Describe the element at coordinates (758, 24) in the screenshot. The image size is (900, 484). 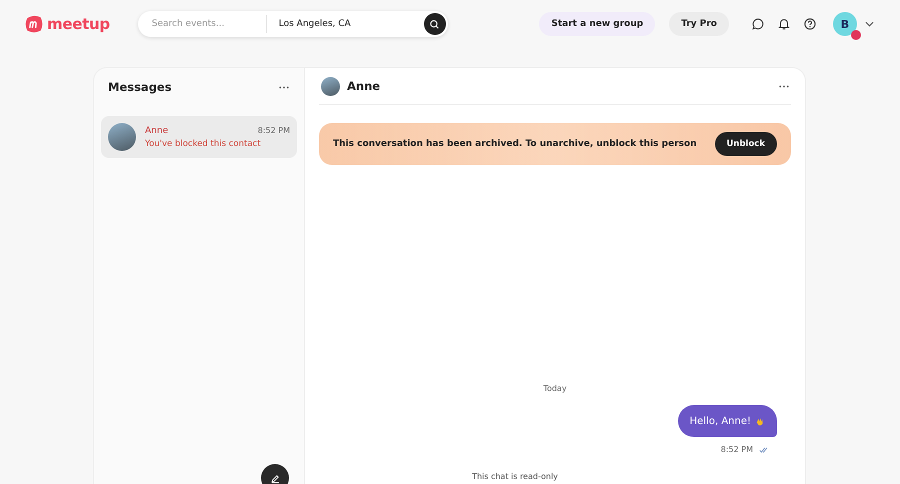
I see `chat-icon` at that location.